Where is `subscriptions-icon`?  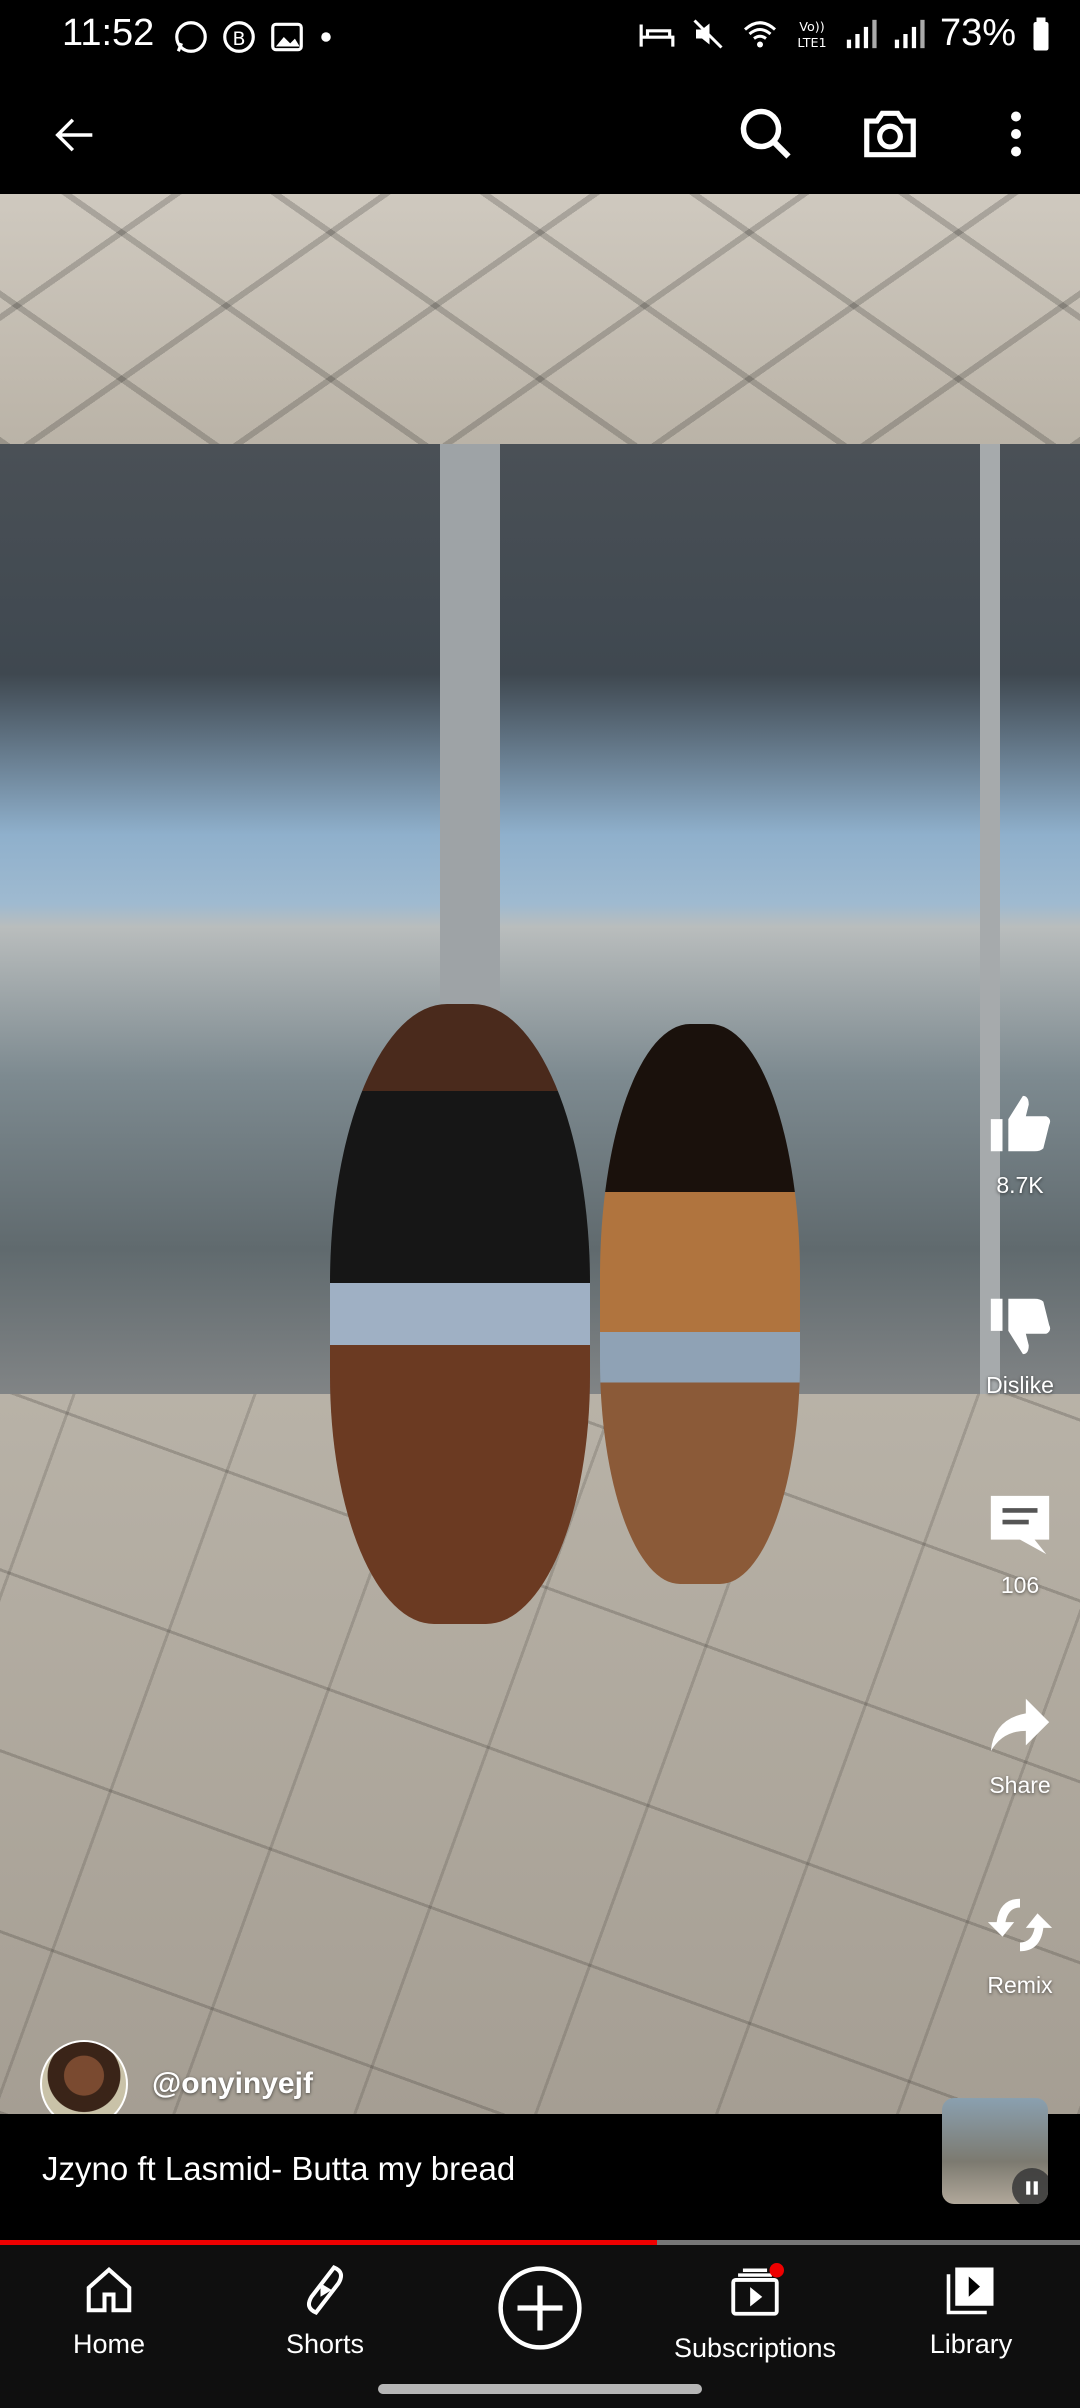 subscriptions-icon is located at coordinates (757, 2289).